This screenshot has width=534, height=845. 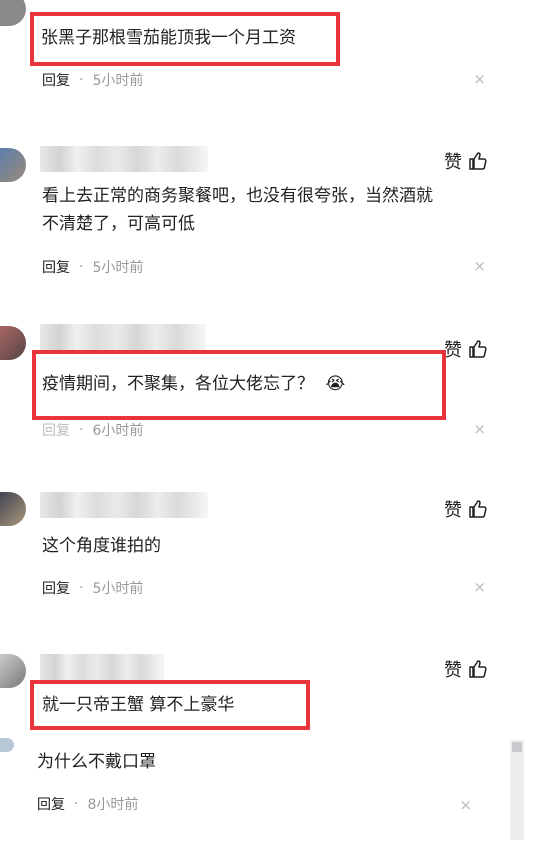 I want to click on comment-text: 就一只帝王蟹 算不上豪华, so click(x=138, y=705).